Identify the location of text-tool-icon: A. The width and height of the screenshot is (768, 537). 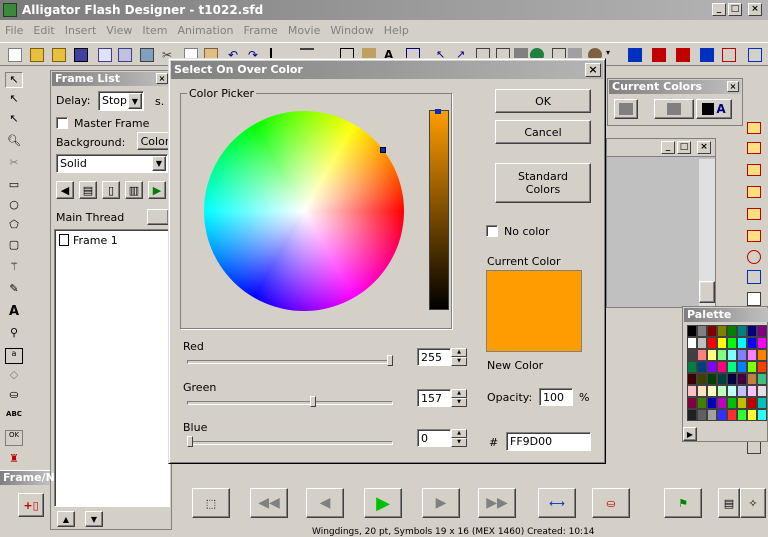
(14, 312).